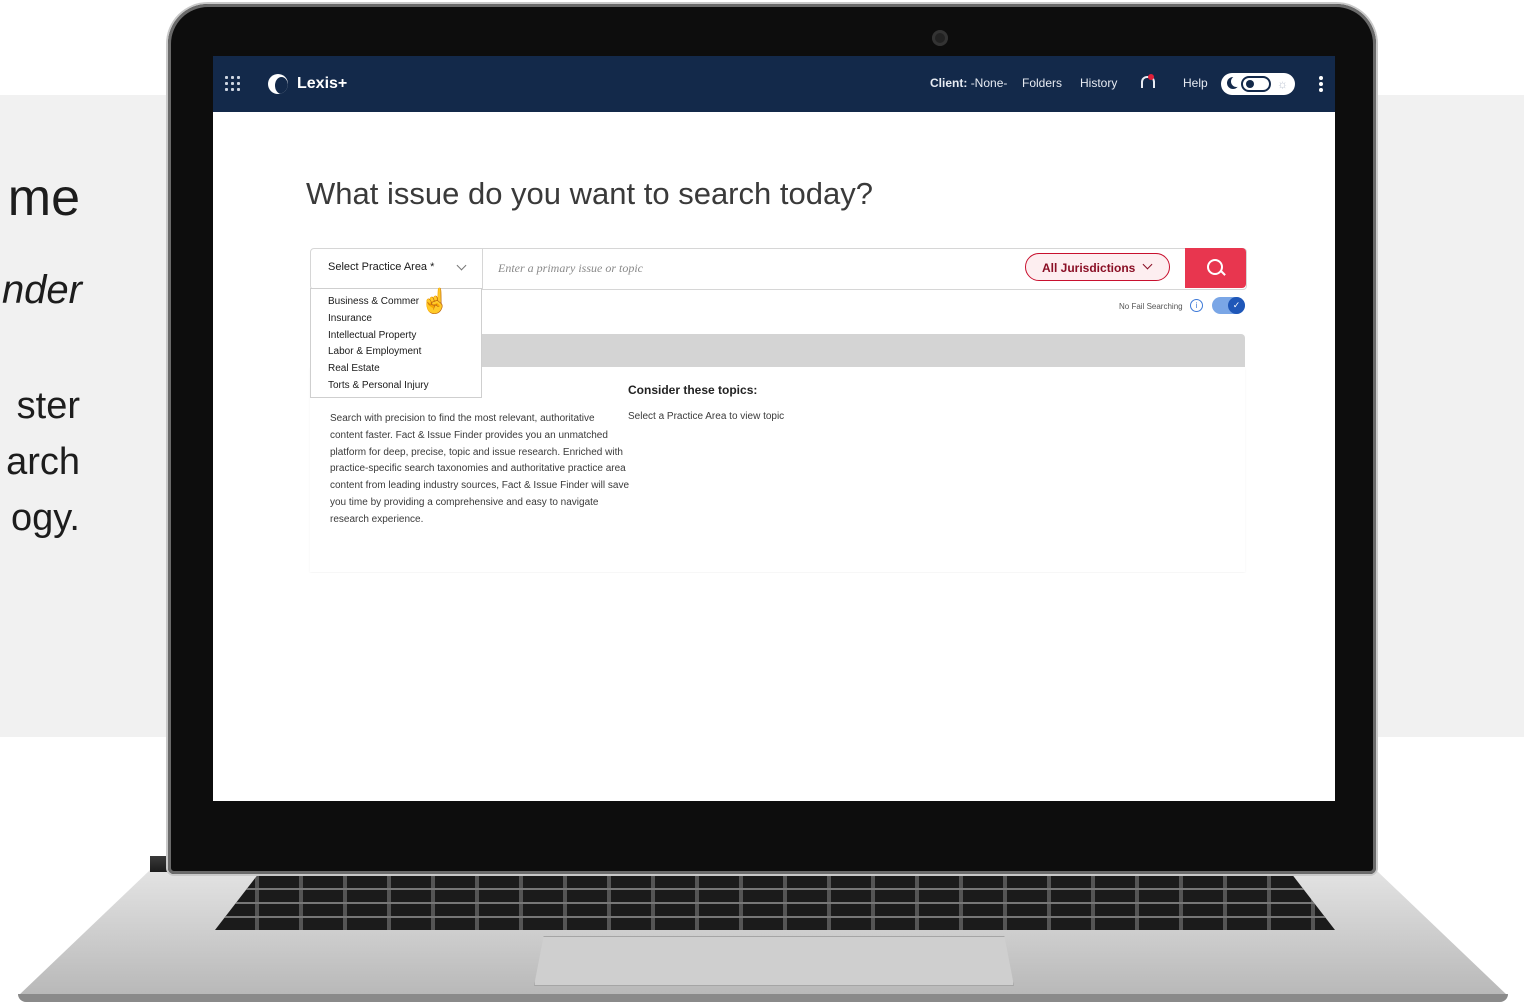 The width and height of the screenshot is (1524, 1005). What do you see at coordinates (404, 386) in the screenshot?
I see `dropdown-option: Torts & Personal Injury` at bounding box center [404, 386].